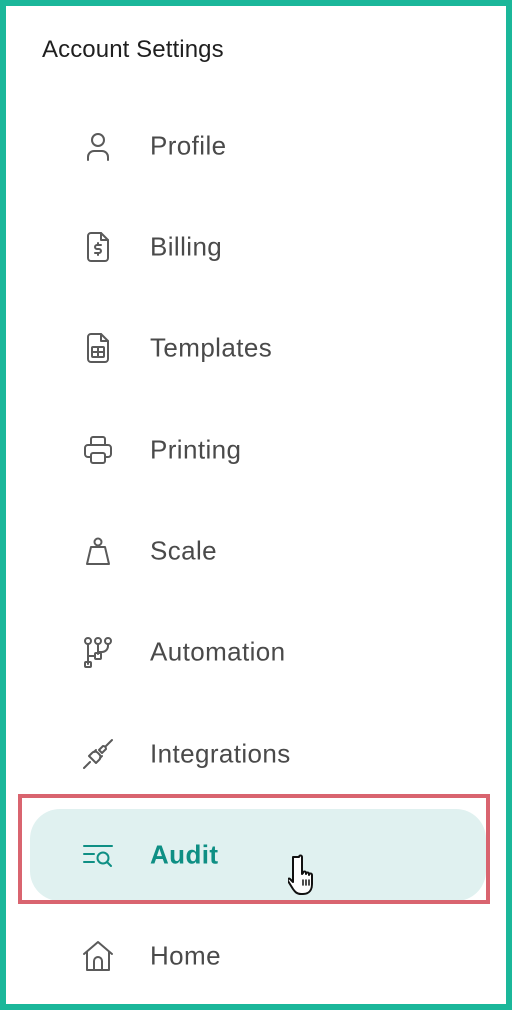 The height and width of the screenshot is (1010, 512). What do you see at coordinates (258, 551) in the screenshot?
I see `sidebar-item-scale: Scale` at bounding box center [258, 551].